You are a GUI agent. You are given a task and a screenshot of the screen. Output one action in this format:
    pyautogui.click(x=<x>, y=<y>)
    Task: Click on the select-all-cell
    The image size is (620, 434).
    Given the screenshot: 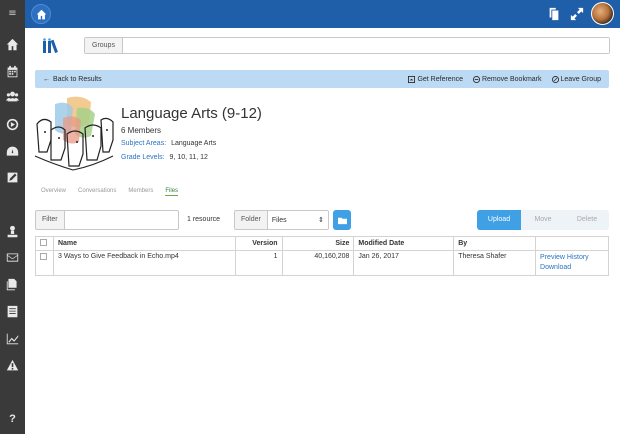 What is the action you would take?
    pyautogui.click(x=44, y=243)
    